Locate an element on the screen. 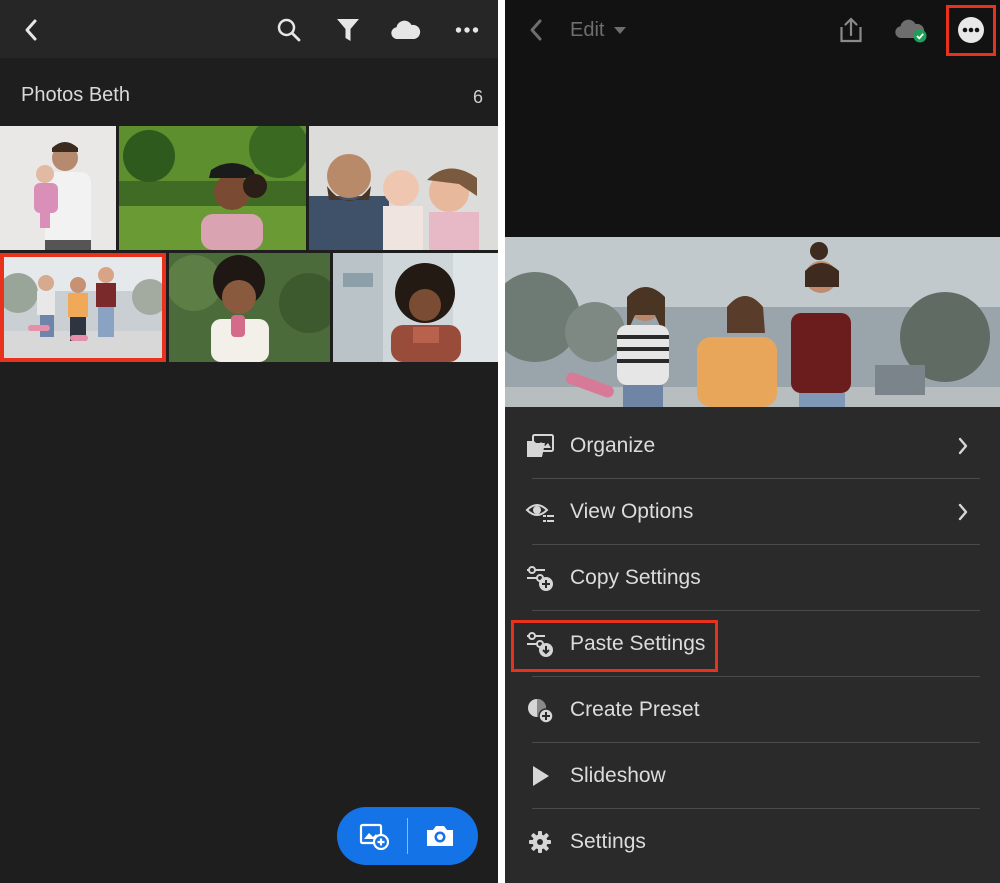  album-count: 6 is located at coordinates (477, 97).